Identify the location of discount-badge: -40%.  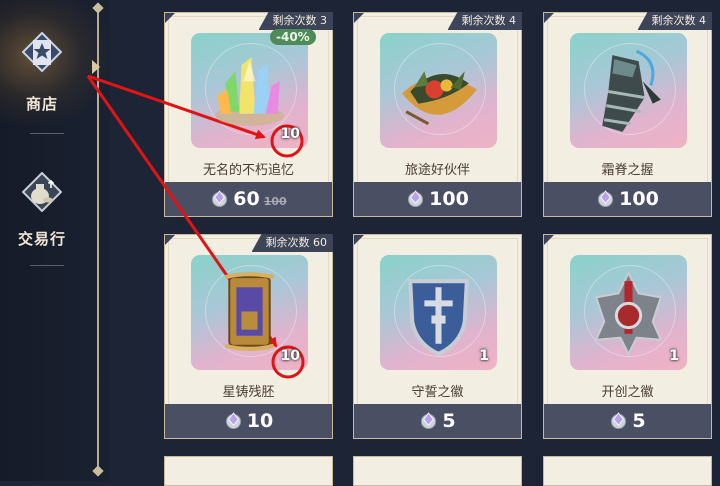
(293, 37).